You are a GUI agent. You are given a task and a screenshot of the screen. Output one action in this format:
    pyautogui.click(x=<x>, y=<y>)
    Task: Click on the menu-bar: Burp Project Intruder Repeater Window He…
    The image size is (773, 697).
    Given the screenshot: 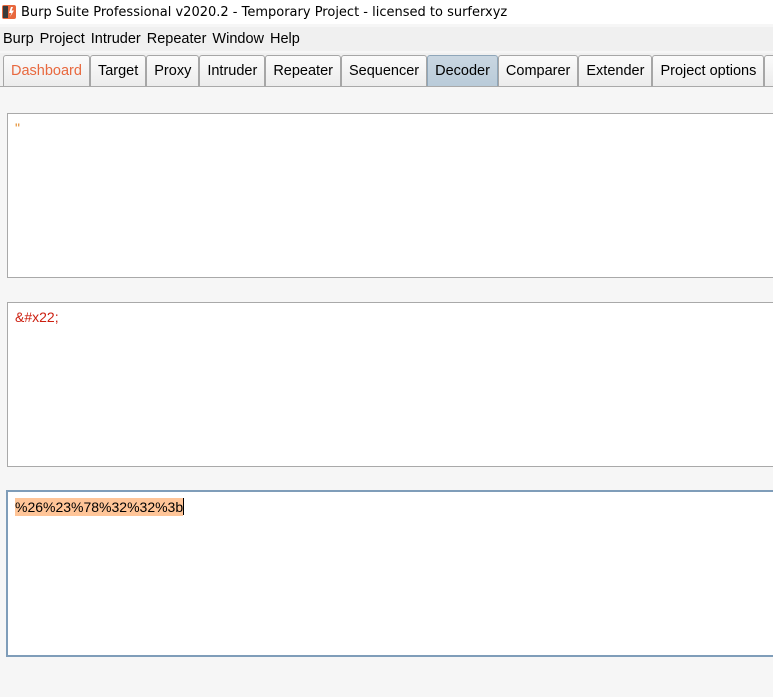 What is the action you would take?
    pyautogui.click(x=386, y=39)
    